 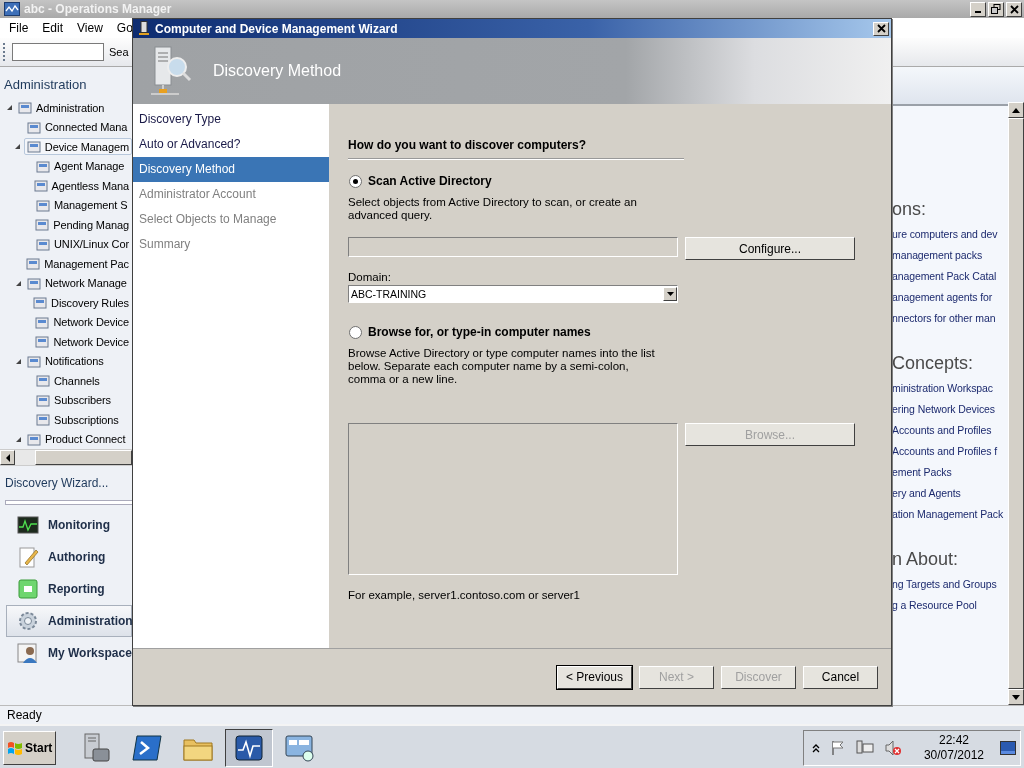 What do you see at coordinates (69, 589) in the screenshot?
I see `workspace-button: Reporting` at bounding box center [69, 589].